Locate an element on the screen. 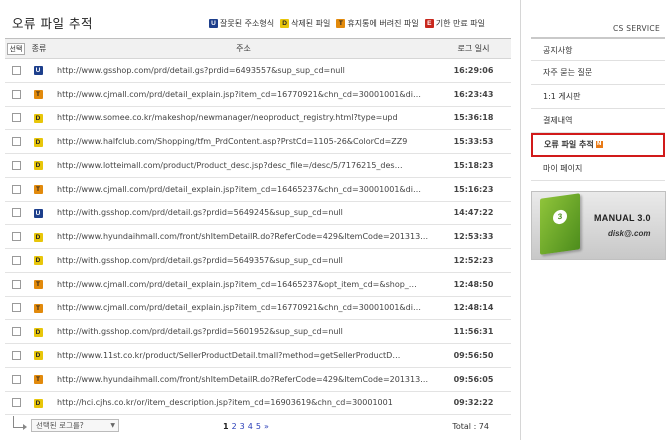 The width and height of the screenshot is (670, 440). page-link: 2 is located at coordinates (234, 426).